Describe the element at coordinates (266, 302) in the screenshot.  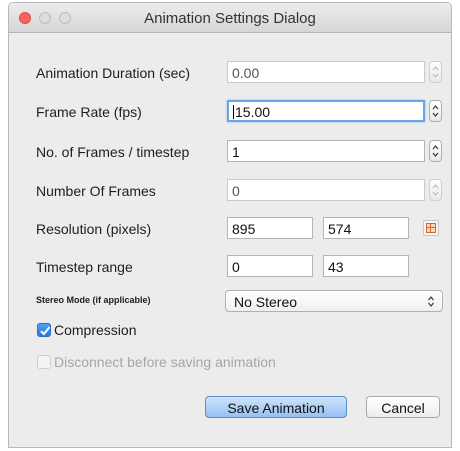
I see `stereo-mode-value: No Stereo` at that location.